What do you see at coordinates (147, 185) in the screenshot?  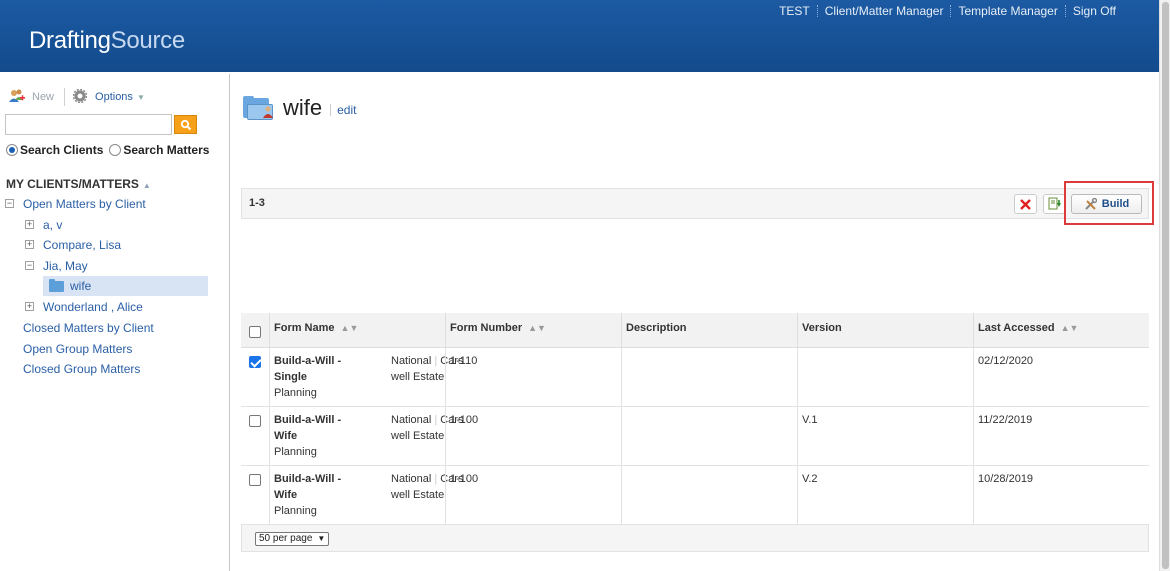 I see `collapse-up-icon: ▲` at bounding box center [147, 185].